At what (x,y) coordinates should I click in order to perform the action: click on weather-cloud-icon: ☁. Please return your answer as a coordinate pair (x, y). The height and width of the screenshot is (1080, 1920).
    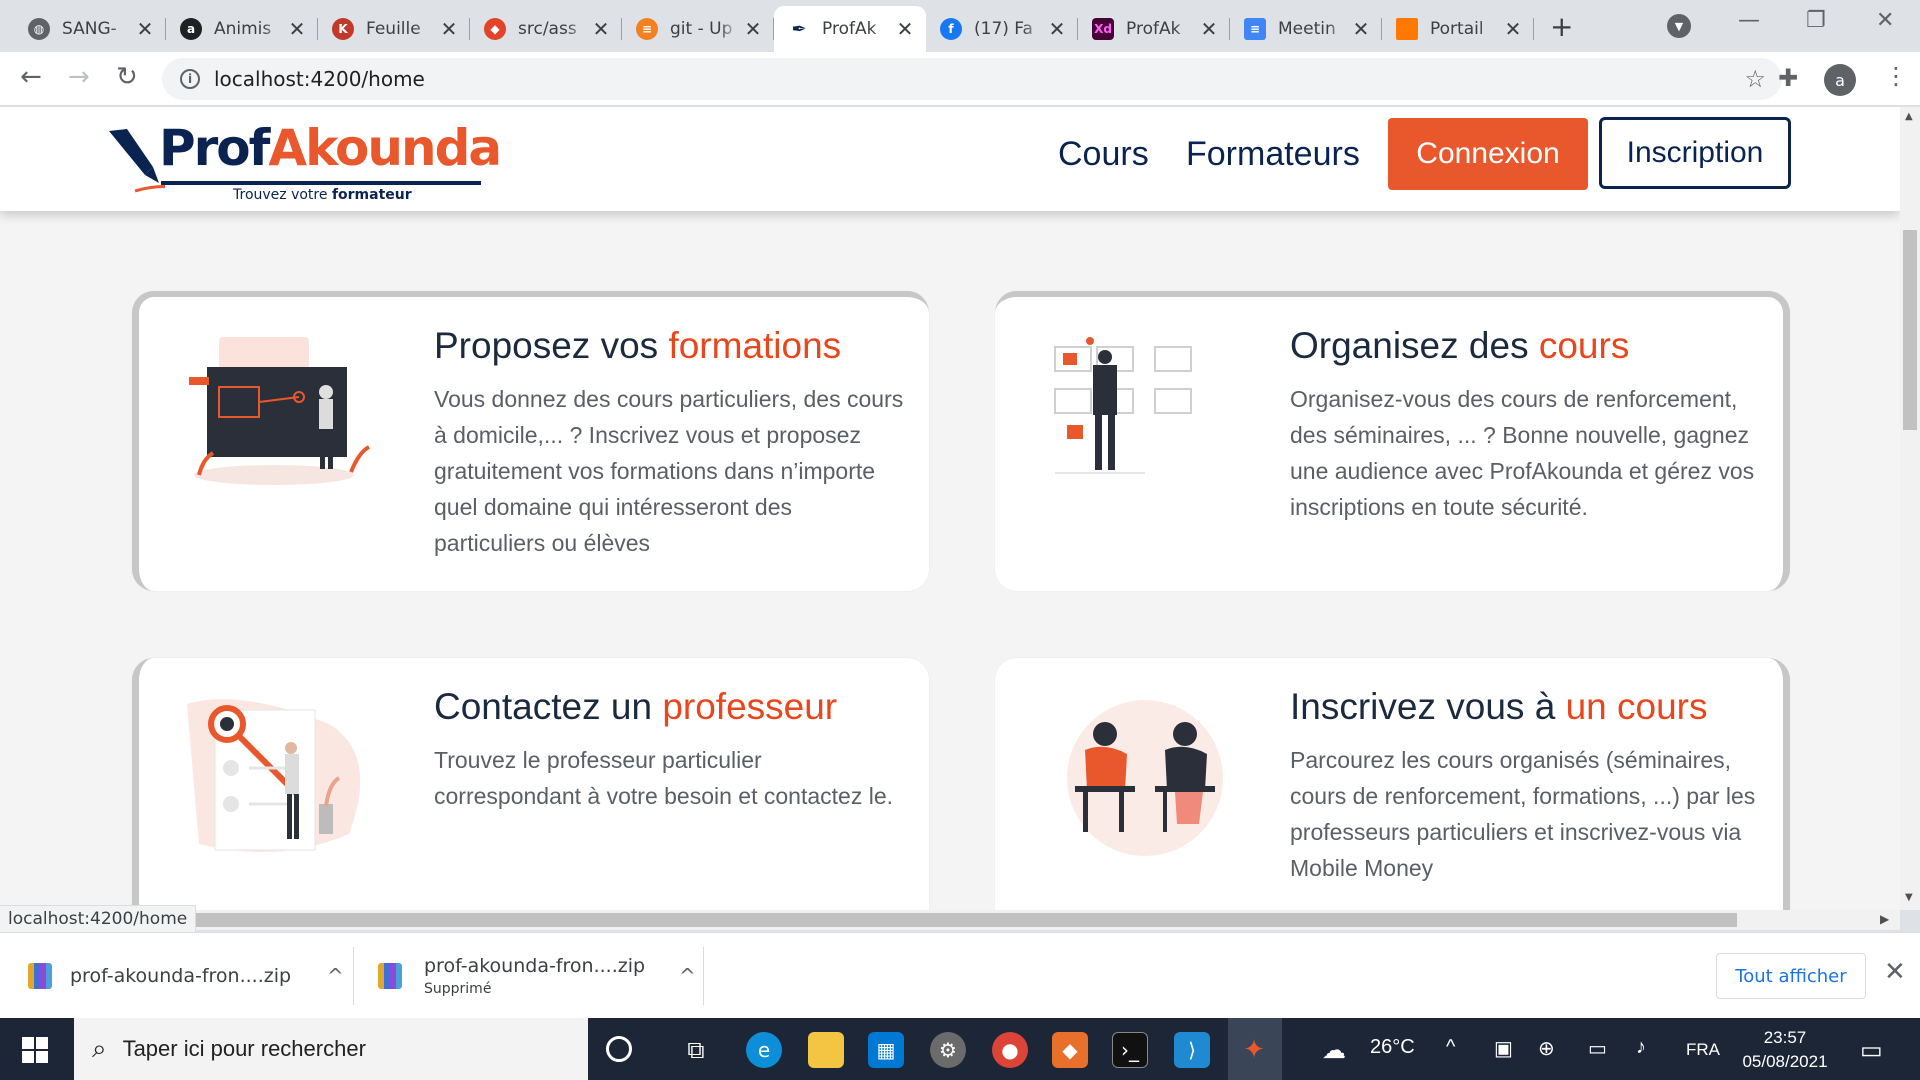
    Looking at the image, I should click on (1334, 1050).